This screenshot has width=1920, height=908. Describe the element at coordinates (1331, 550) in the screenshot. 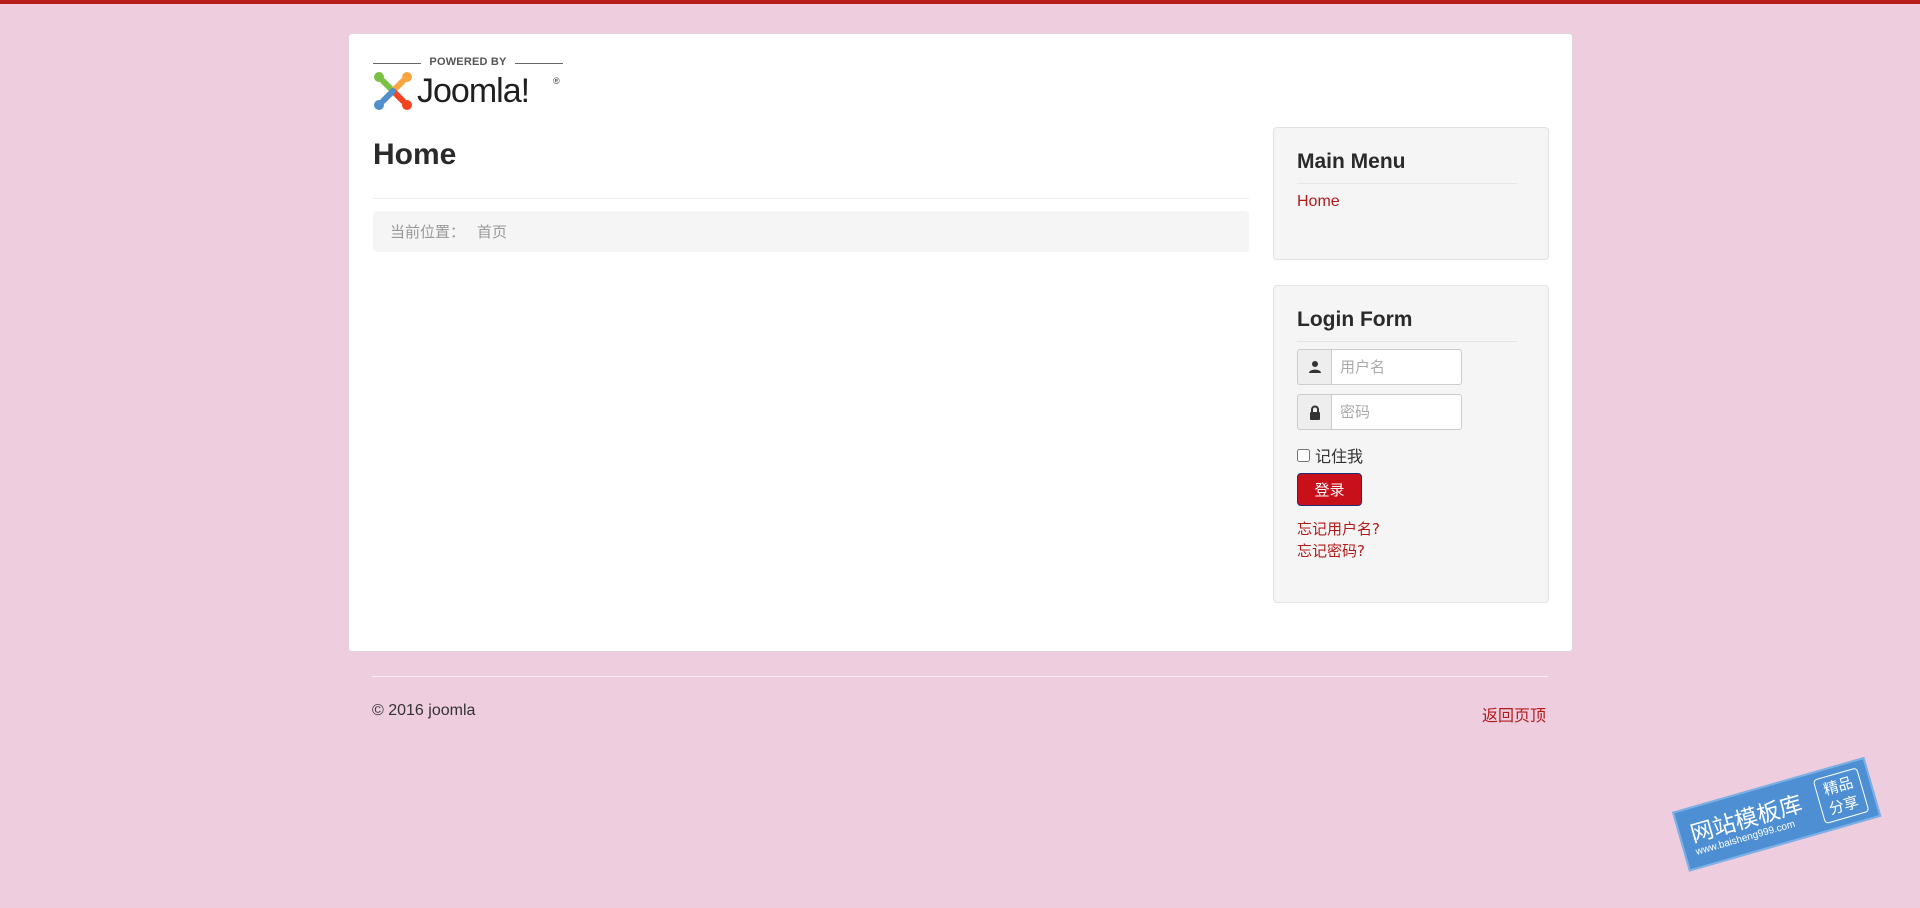

I see `forgot-password-link: 忘记密码?` at that location.